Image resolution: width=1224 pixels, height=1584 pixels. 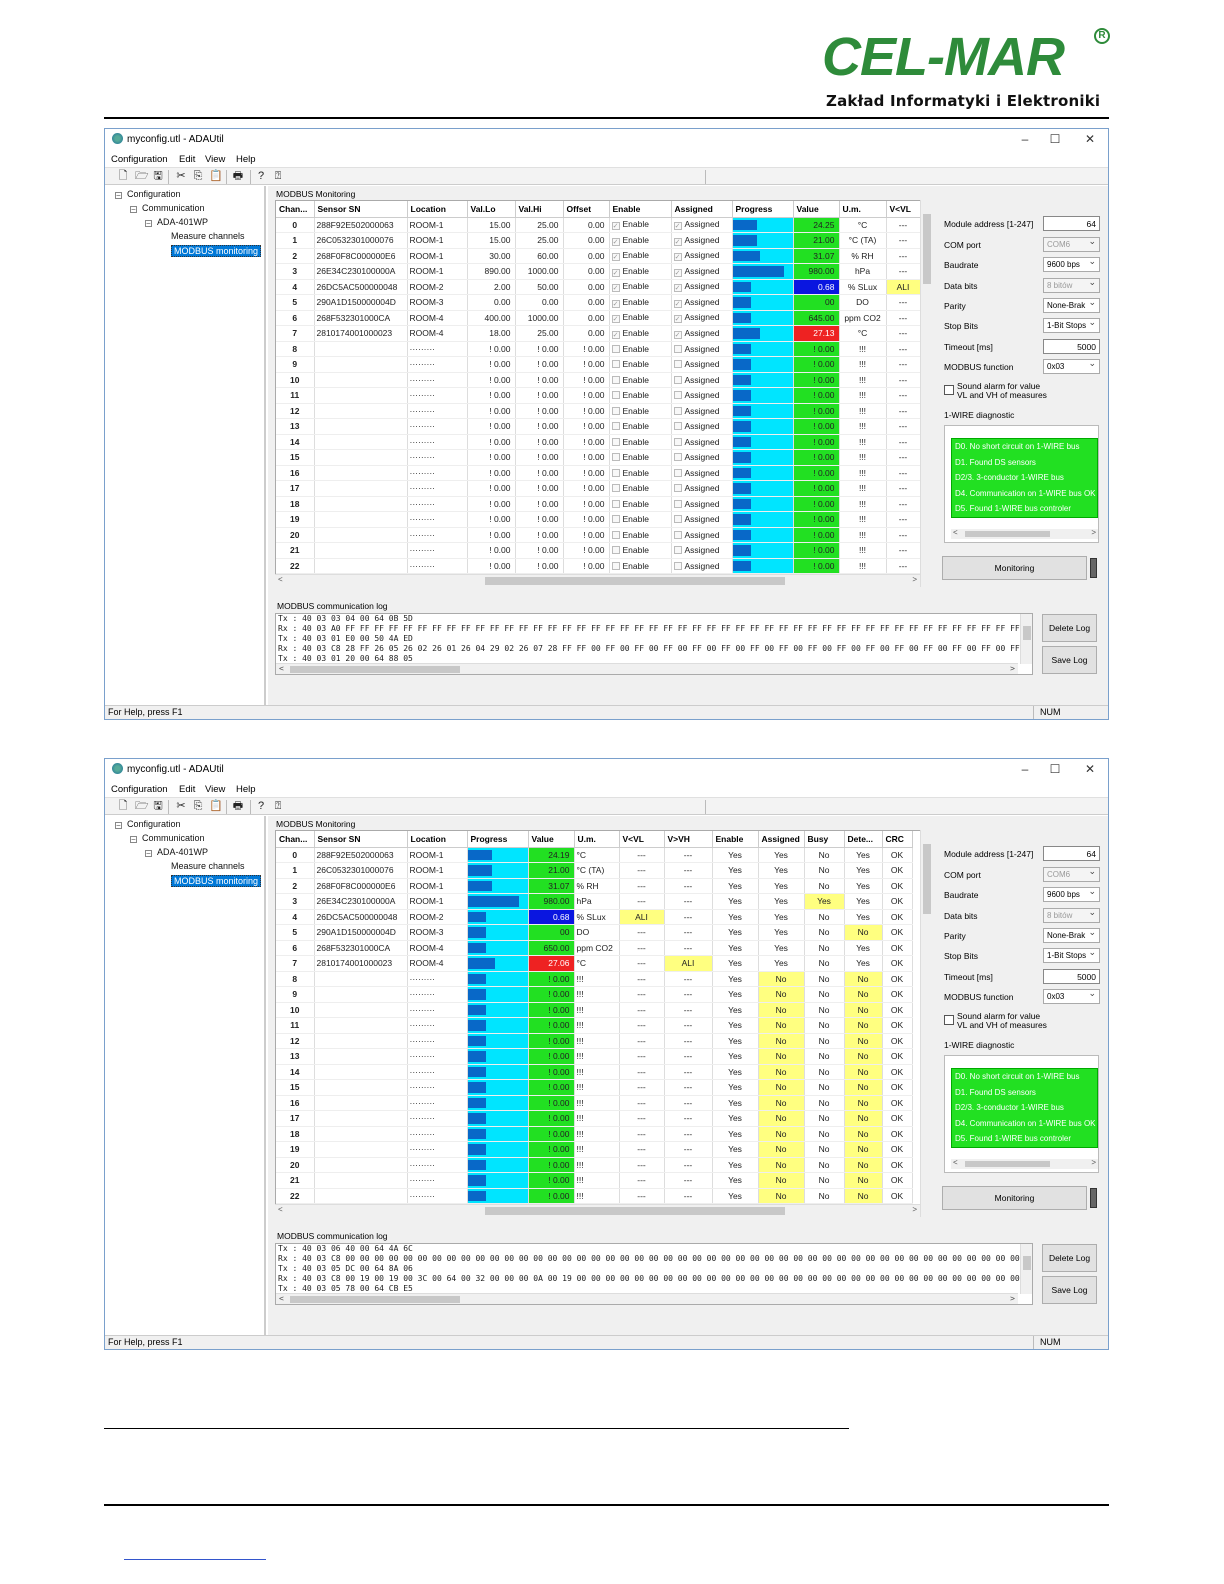 I want to click on sound-alarm-checkbox, so click(x=949, y=1020).